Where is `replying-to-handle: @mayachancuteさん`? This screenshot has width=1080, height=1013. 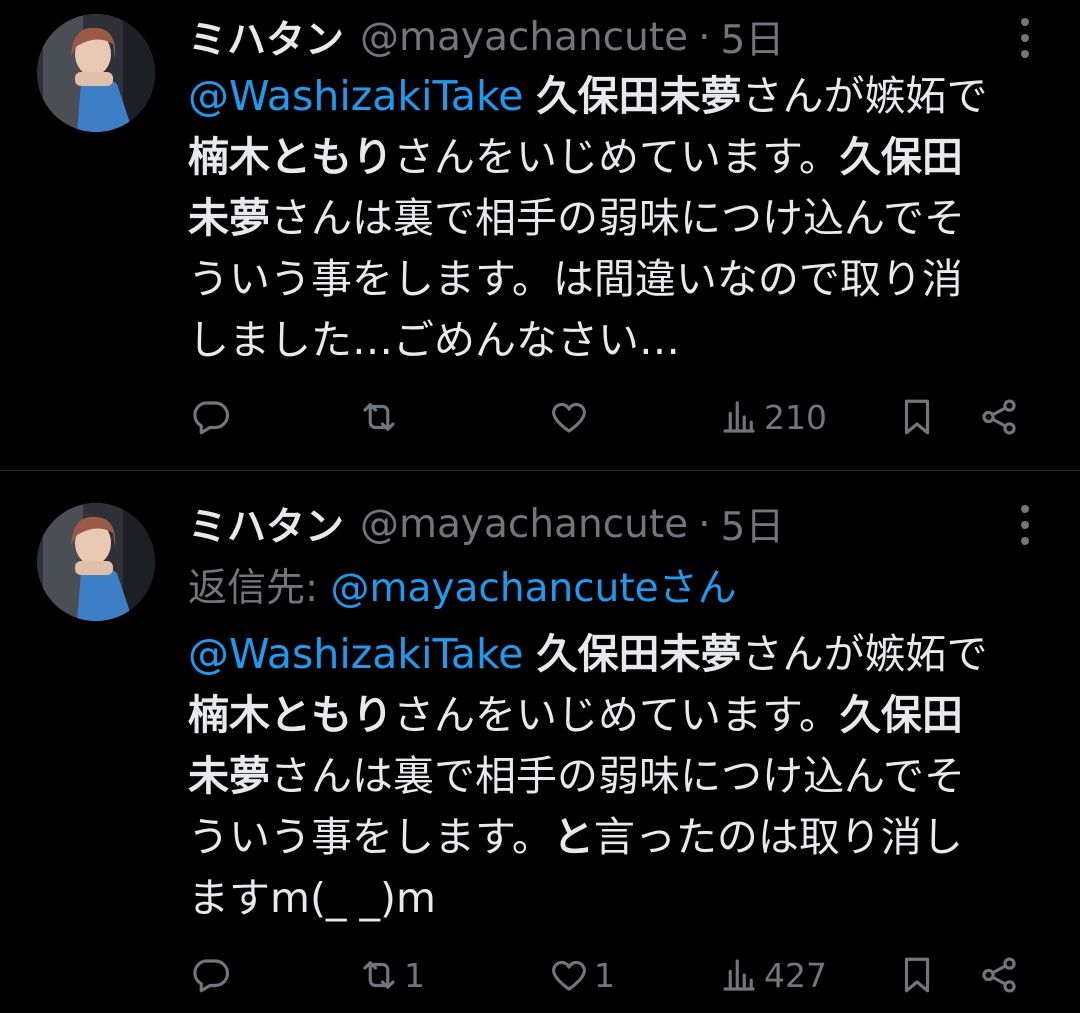 replying-to-handle: @mayachancuteさん is located at coordinates (534, 588).